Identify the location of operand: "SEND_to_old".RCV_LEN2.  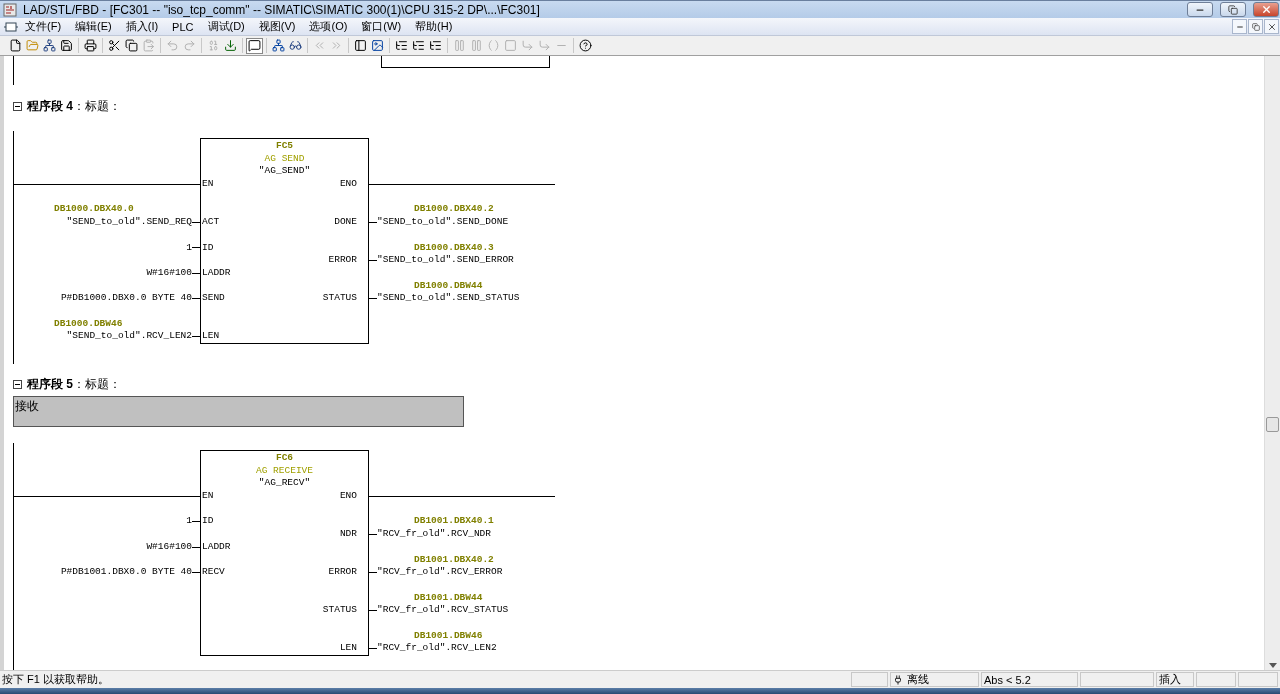
(129, 337).